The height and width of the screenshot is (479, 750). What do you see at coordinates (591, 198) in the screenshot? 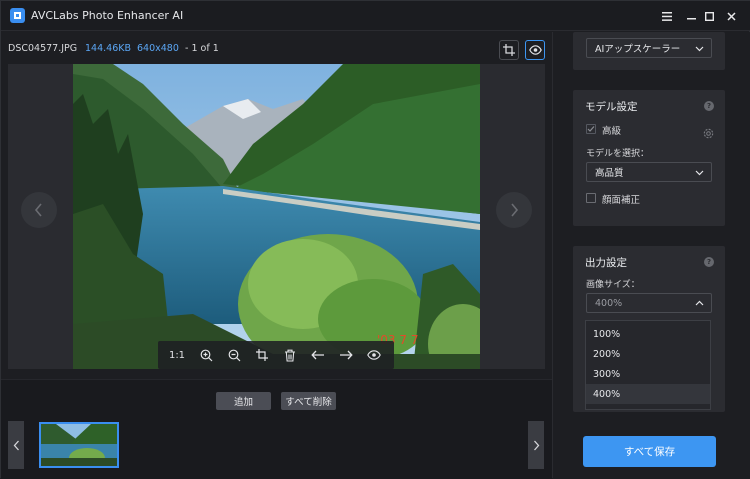
I see `face-enhance-checkbox` at bounding box center [591, 198].